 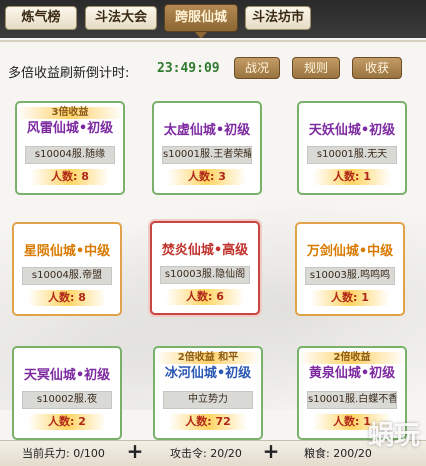 I want to click on tab-dueling-contest: 斗法大会, so click(x=121, y=18).